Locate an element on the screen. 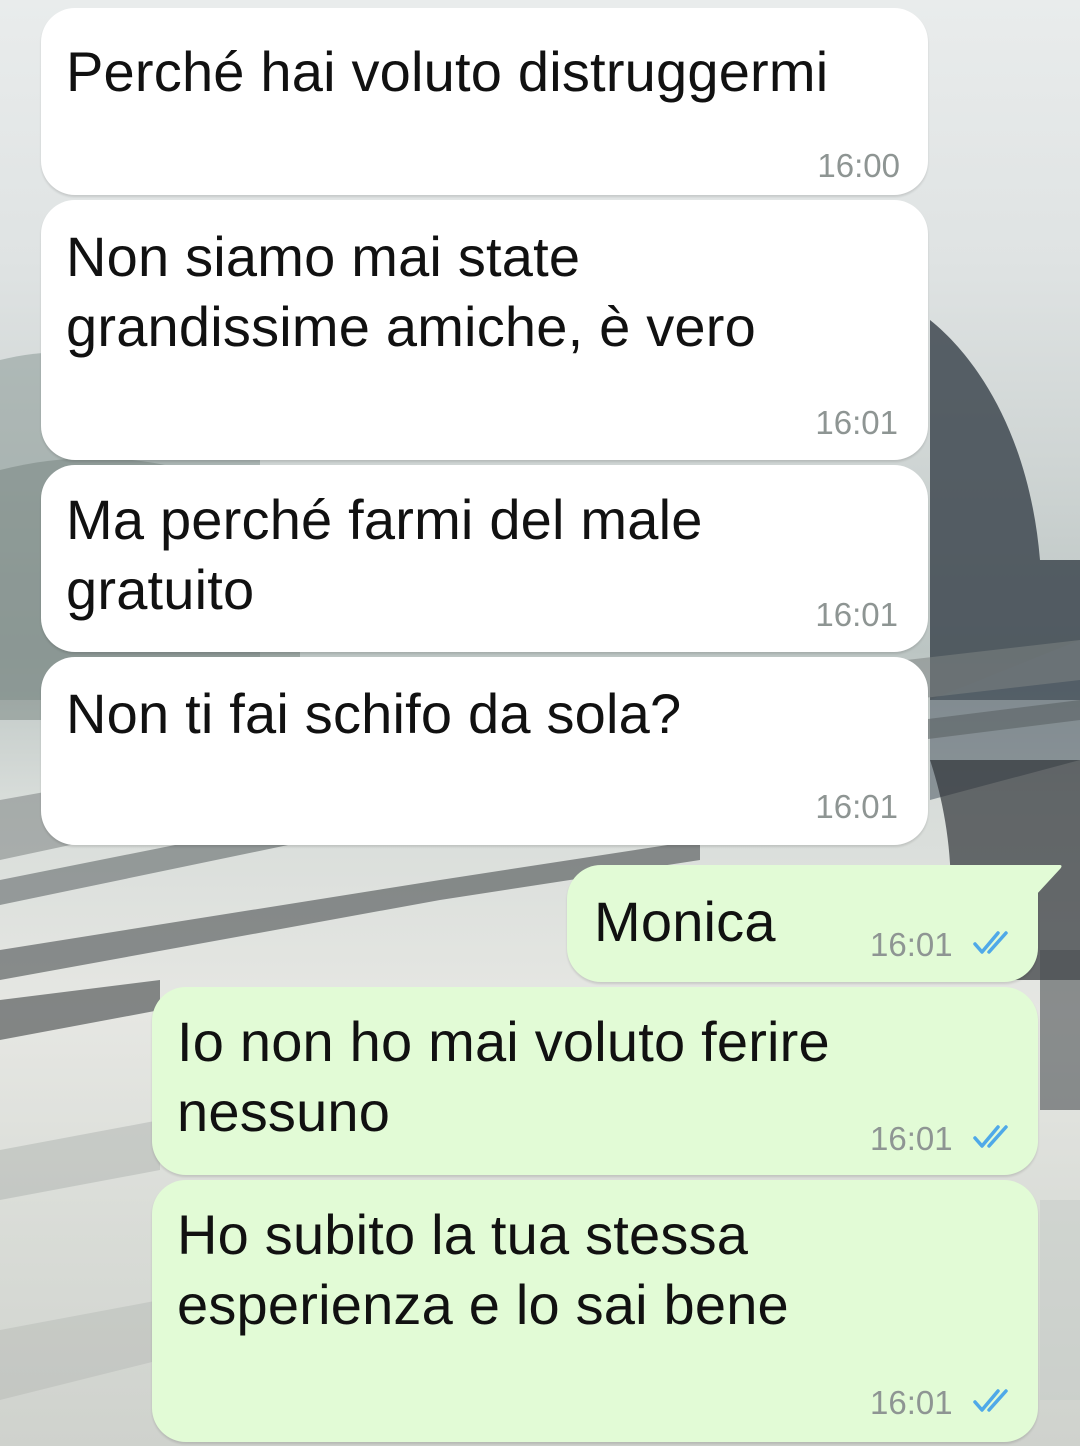  outgoing-message-bubble: Monica 16:01 is located at coordinates (802, 923).